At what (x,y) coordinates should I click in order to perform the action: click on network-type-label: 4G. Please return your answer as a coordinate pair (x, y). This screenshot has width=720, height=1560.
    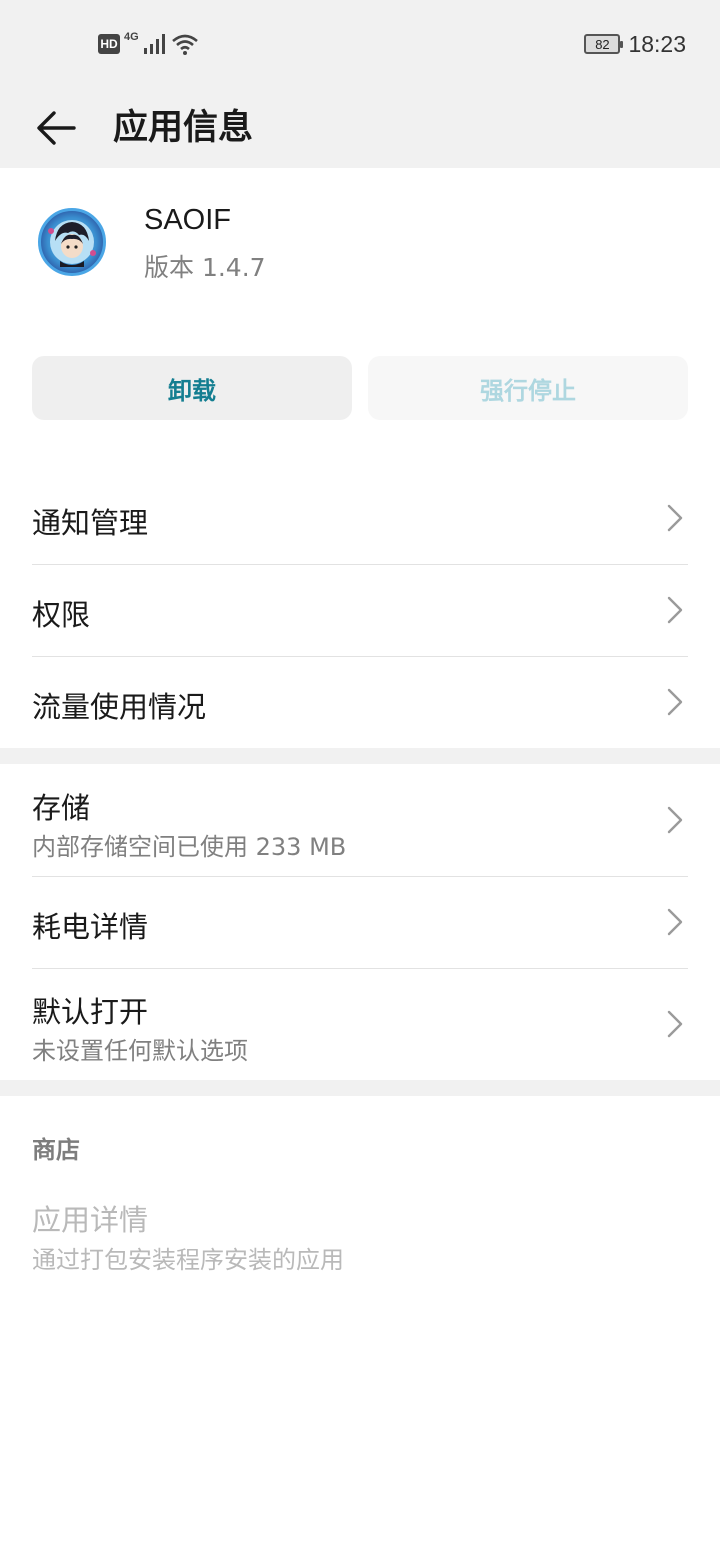
    Looking at the image, I should click on (131, 37).